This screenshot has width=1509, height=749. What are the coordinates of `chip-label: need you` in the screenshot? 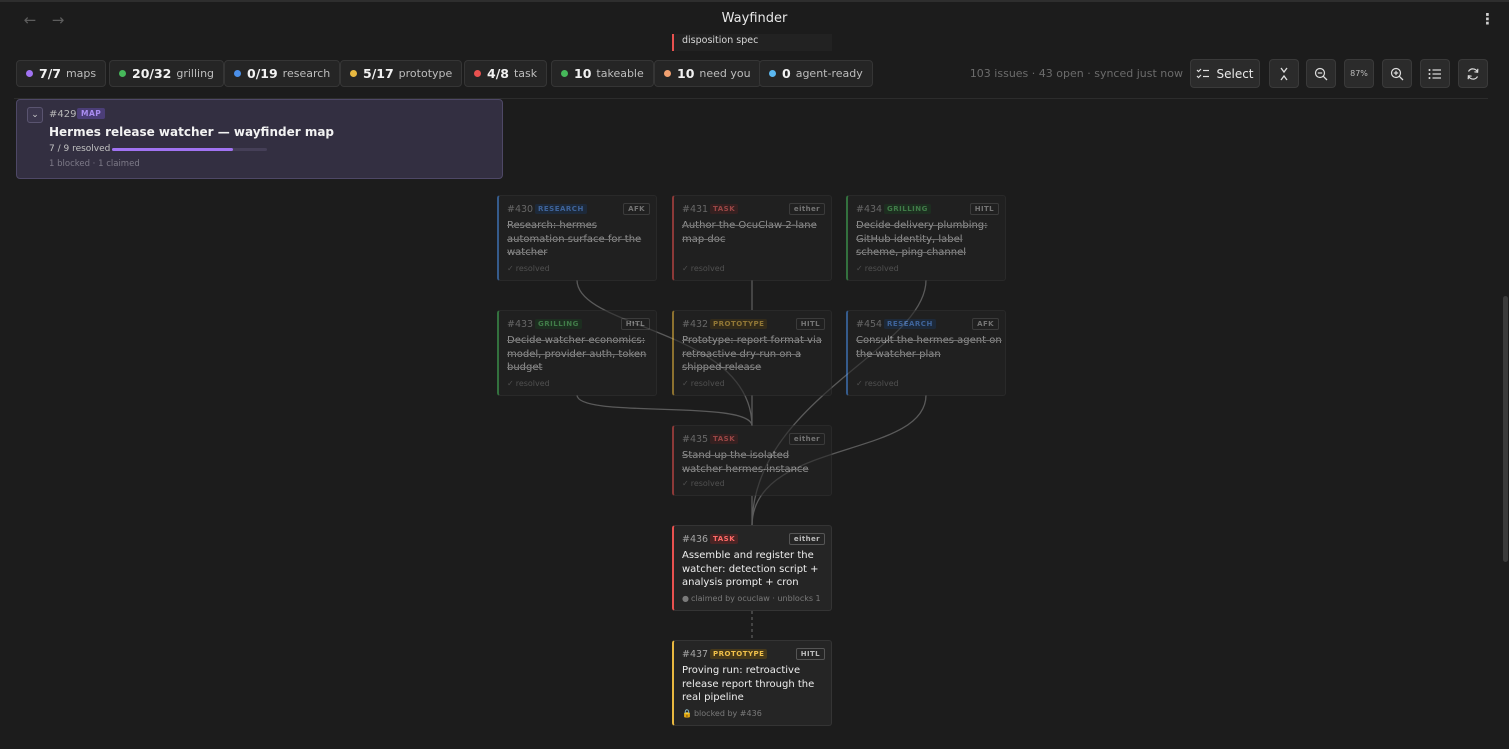 It's located at (725, 73).